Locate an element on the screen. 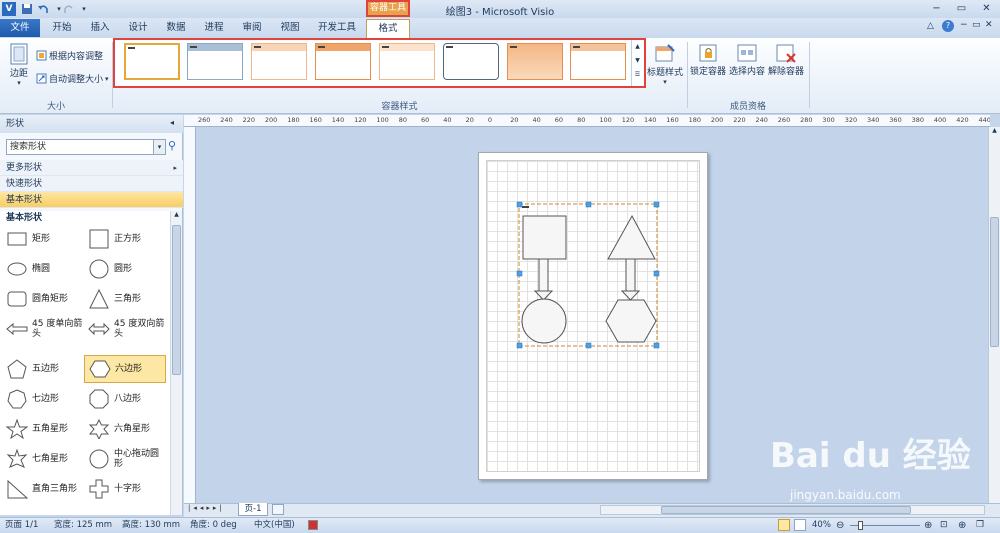  scroll-thumb is located at coordinates (176, 300).